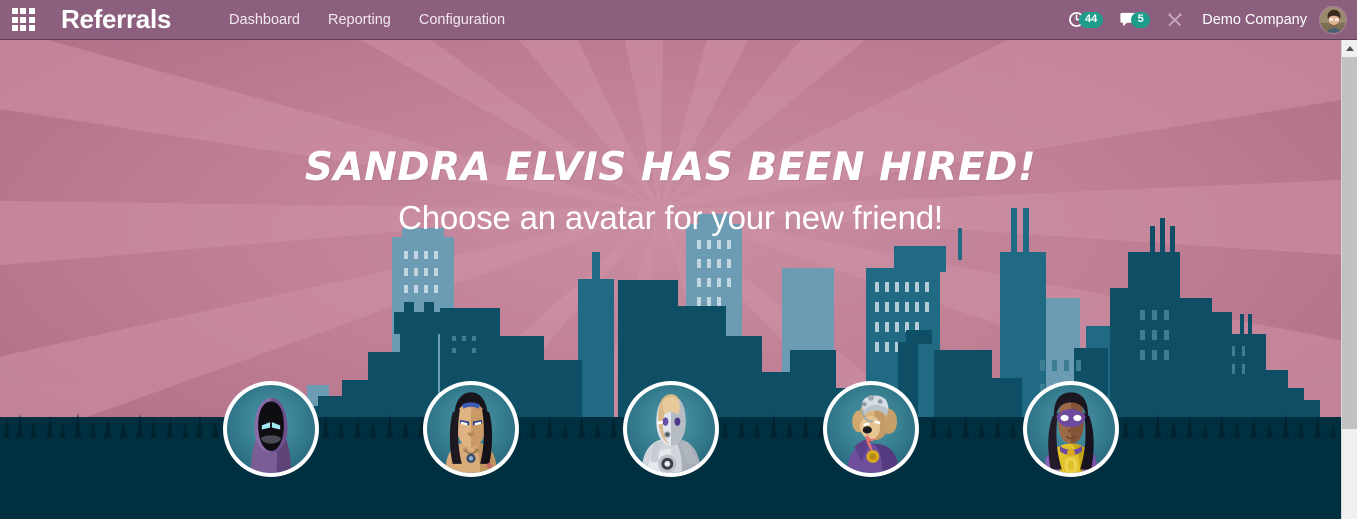 This screenshot has height=519, width=1357. I want to click on activities-menu: 44, so click(1085, 20).